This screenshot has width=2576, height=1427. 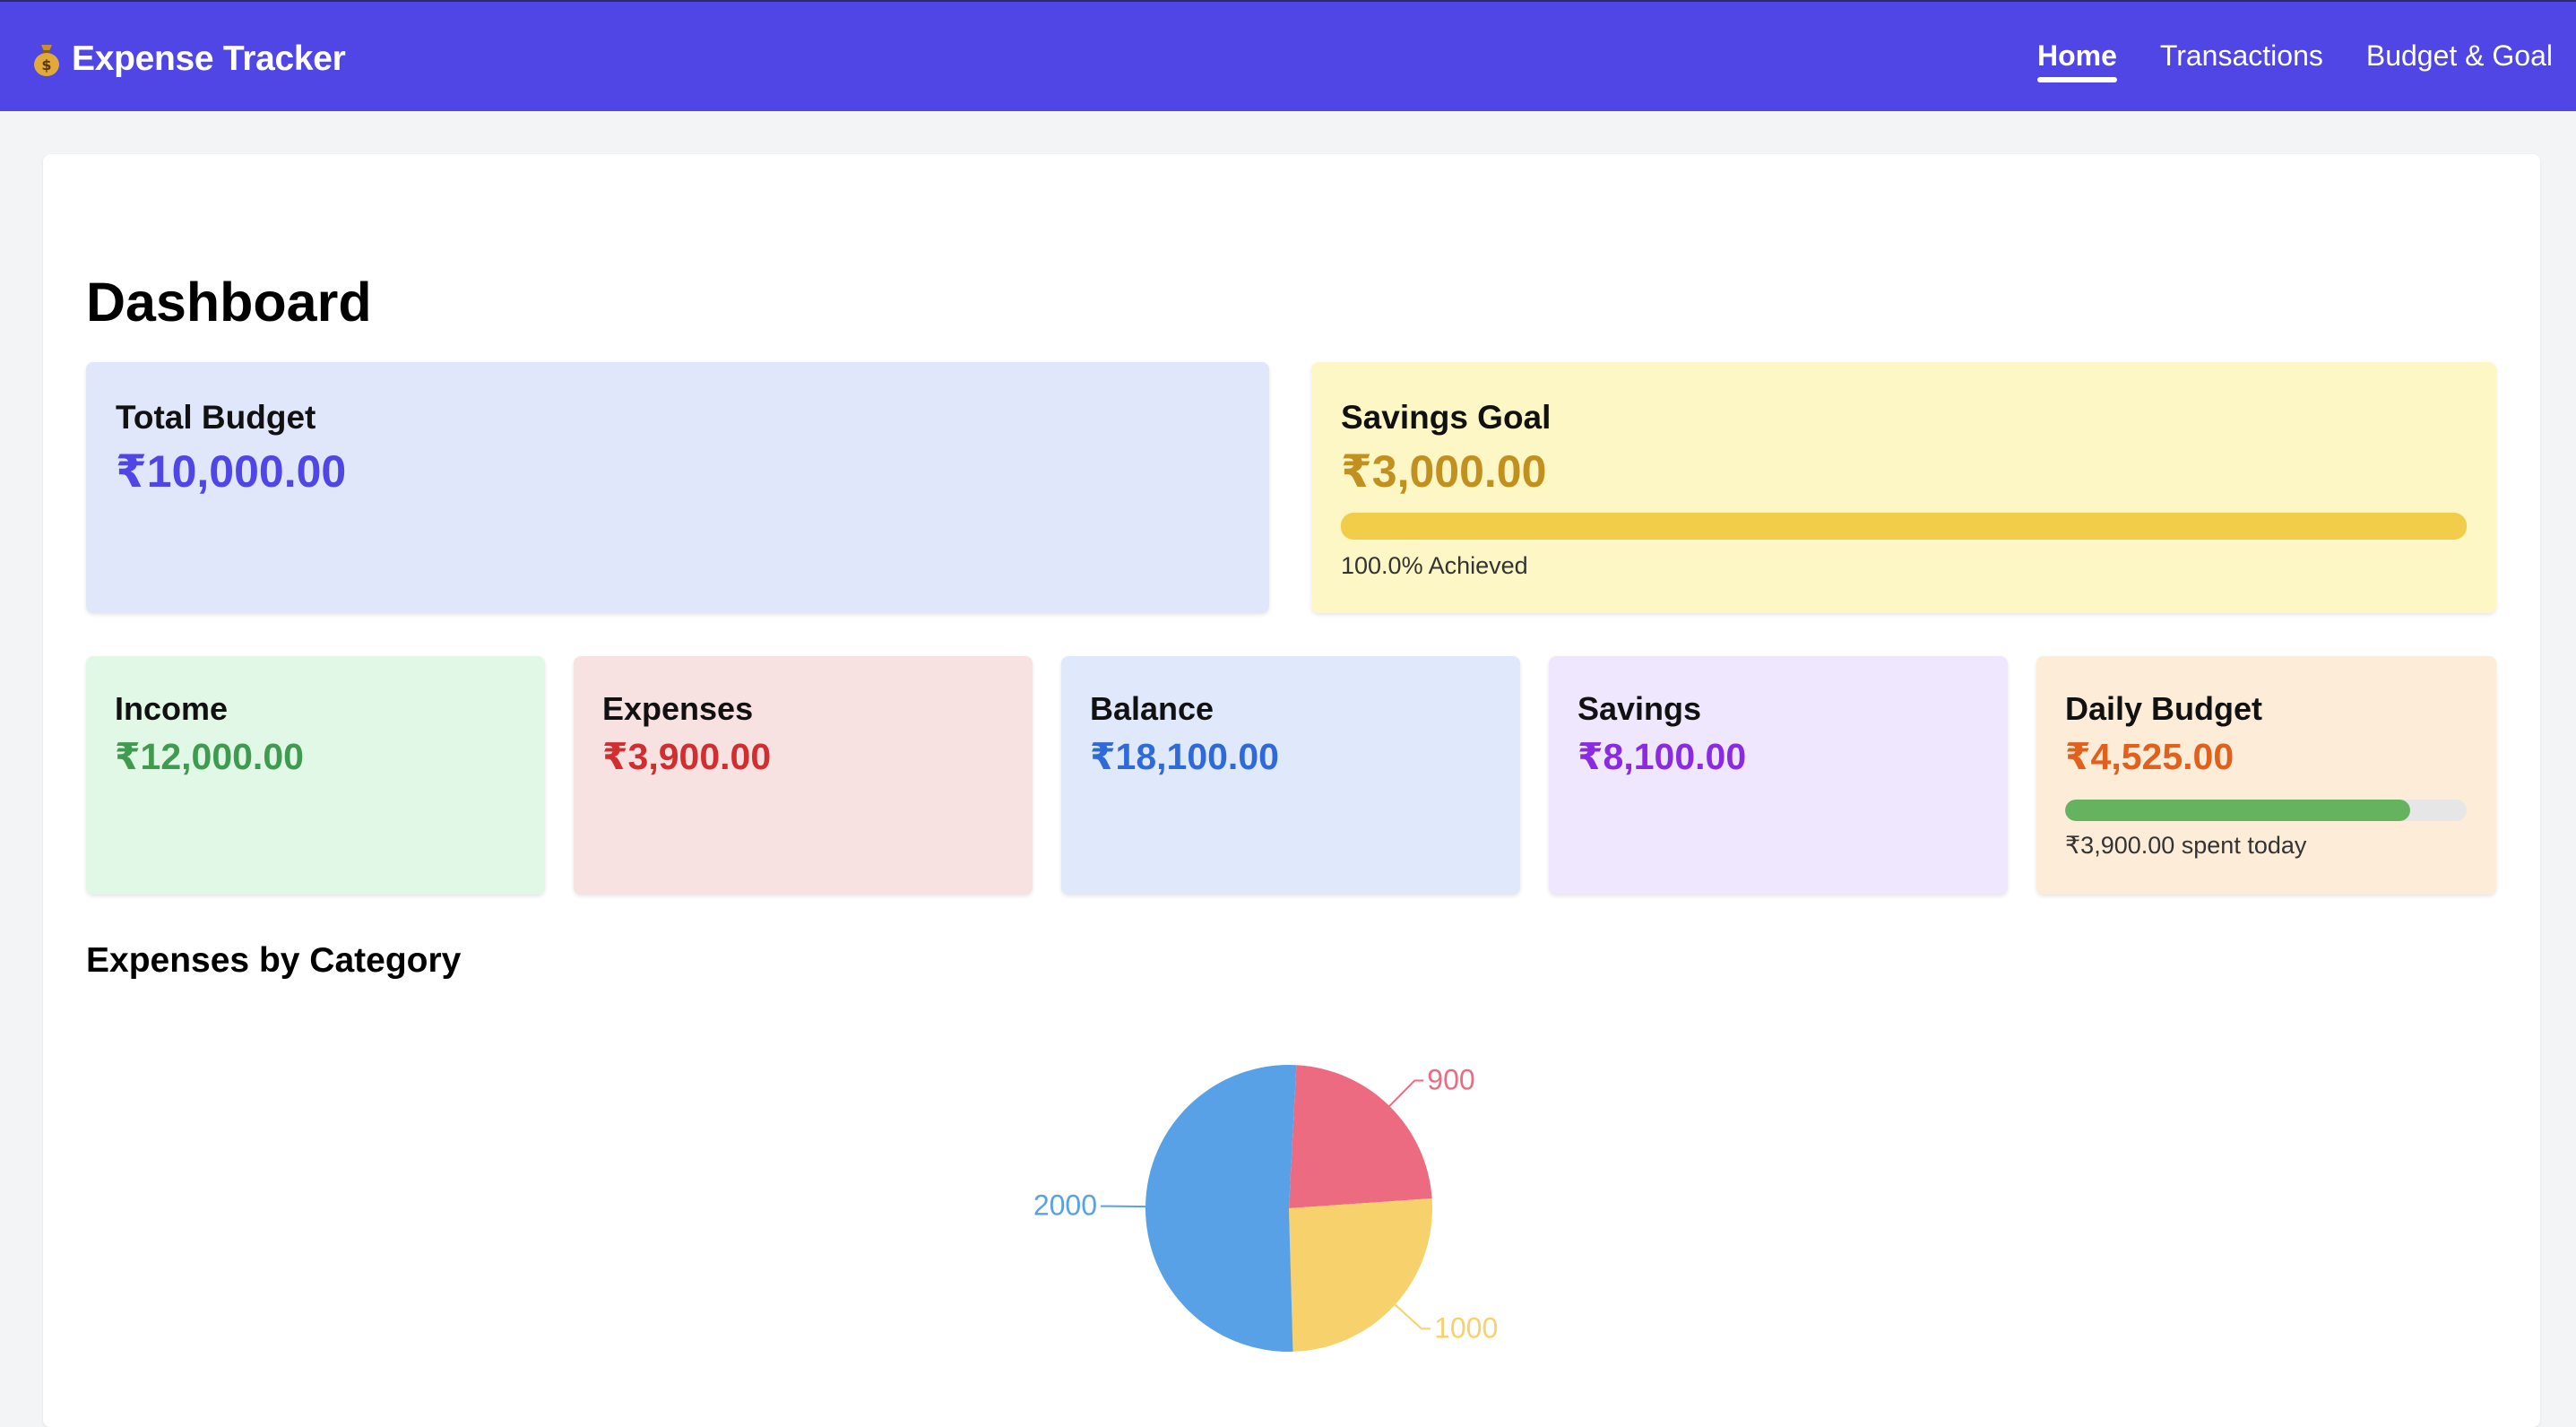 What do you see at coordinates (1662, 756) in the screenshot?
I see `savings-value: ₹8,100.00` at bounding box center [1662, 756].